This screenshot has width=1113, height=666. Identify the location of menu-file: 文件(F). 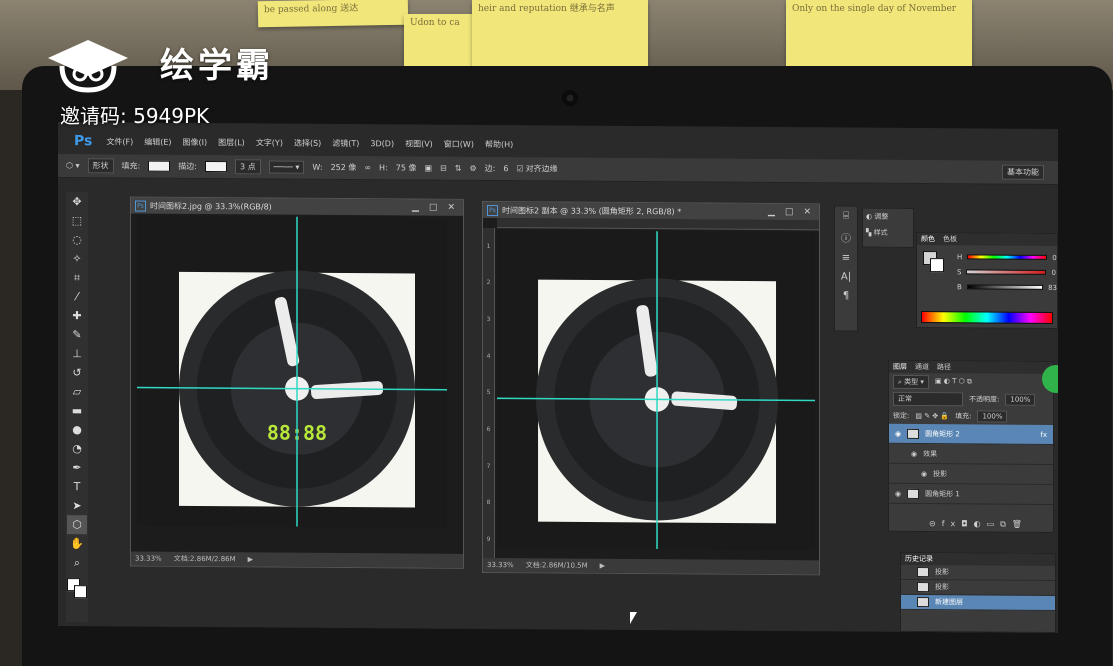
(119, 141).